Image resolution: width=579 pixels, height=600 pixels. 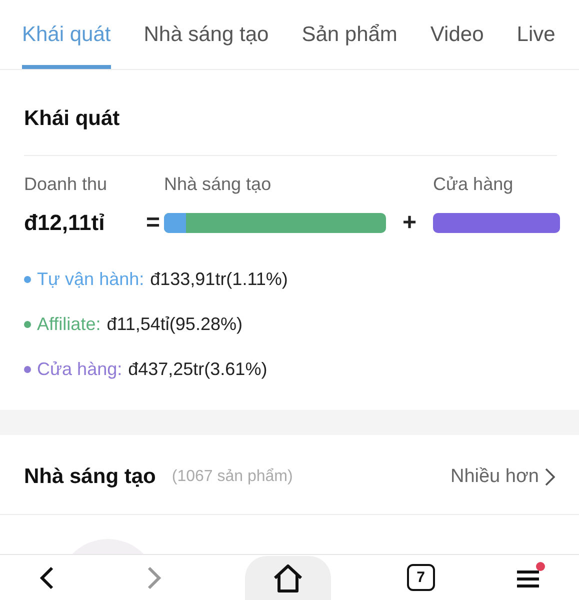 What do you see at coordinates (473, 184) in the screenshot?
I see `store-label: Cửa hàng` at bounding box center [473, 184].